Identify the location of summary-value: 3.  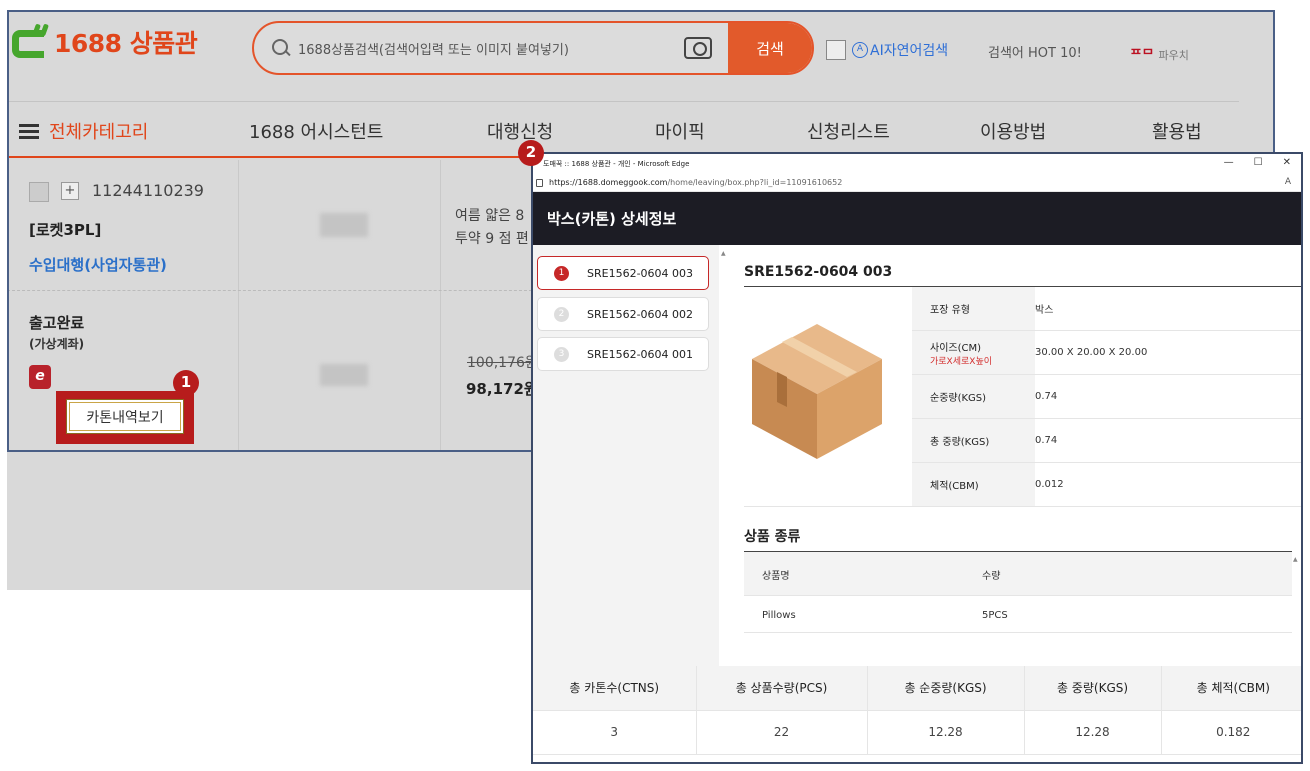
(615, 732).